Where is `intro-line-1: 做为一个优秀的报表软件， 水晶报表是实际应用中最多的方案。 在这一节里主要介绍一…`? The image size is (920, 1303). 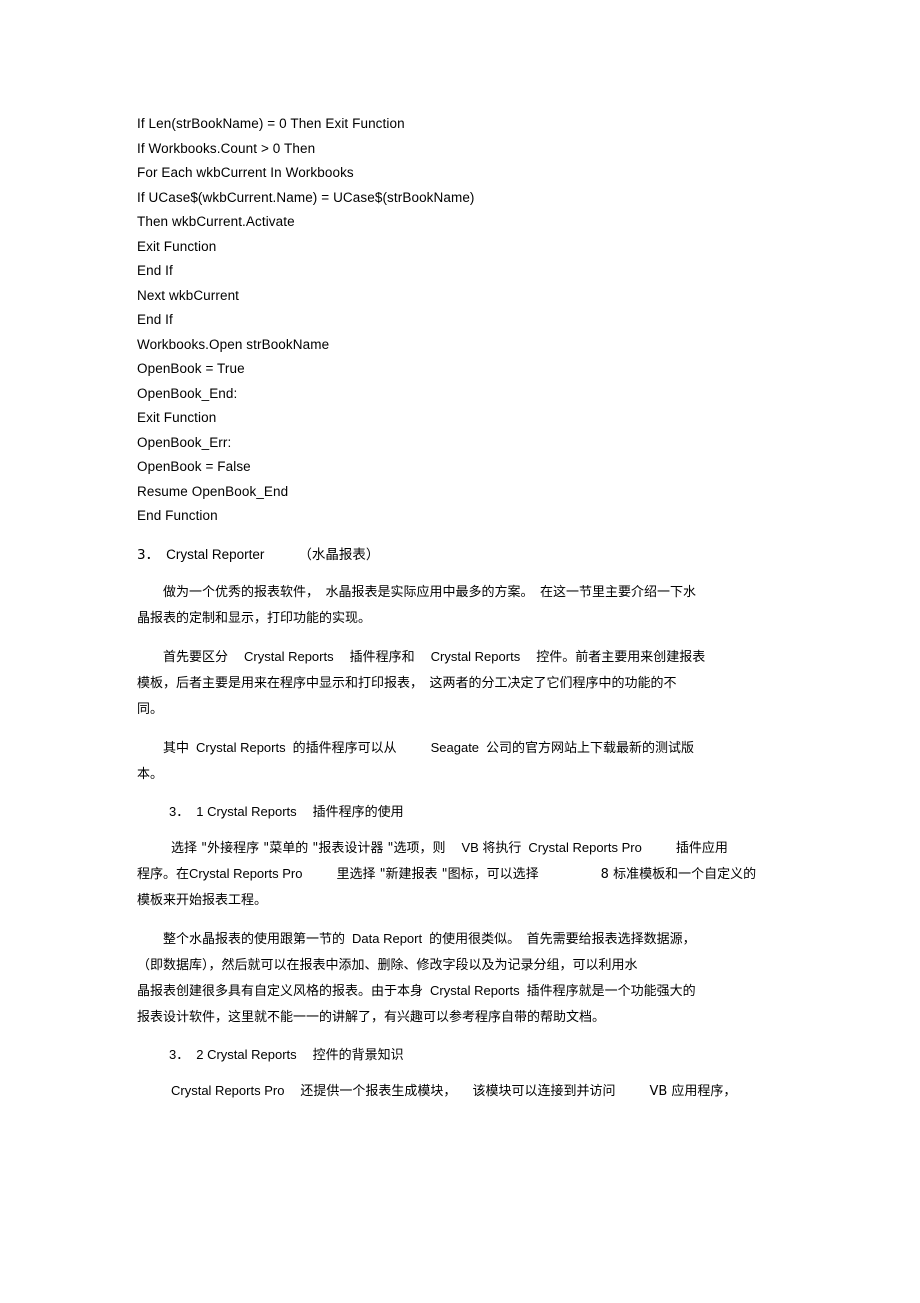
intro-line-1: 做为一个优秀的报表软件， 水晶报表是实际应用中最多的方案。 在这一节里主要介绍一… is located at coordinates (417, 592).